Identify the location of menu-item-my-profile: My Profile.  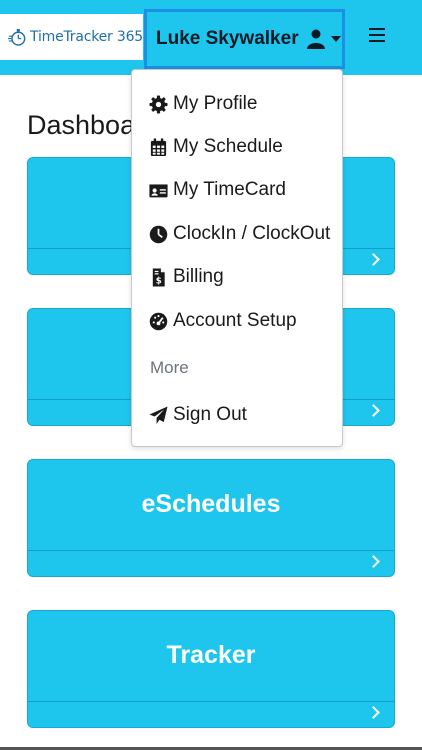
(237, 104).